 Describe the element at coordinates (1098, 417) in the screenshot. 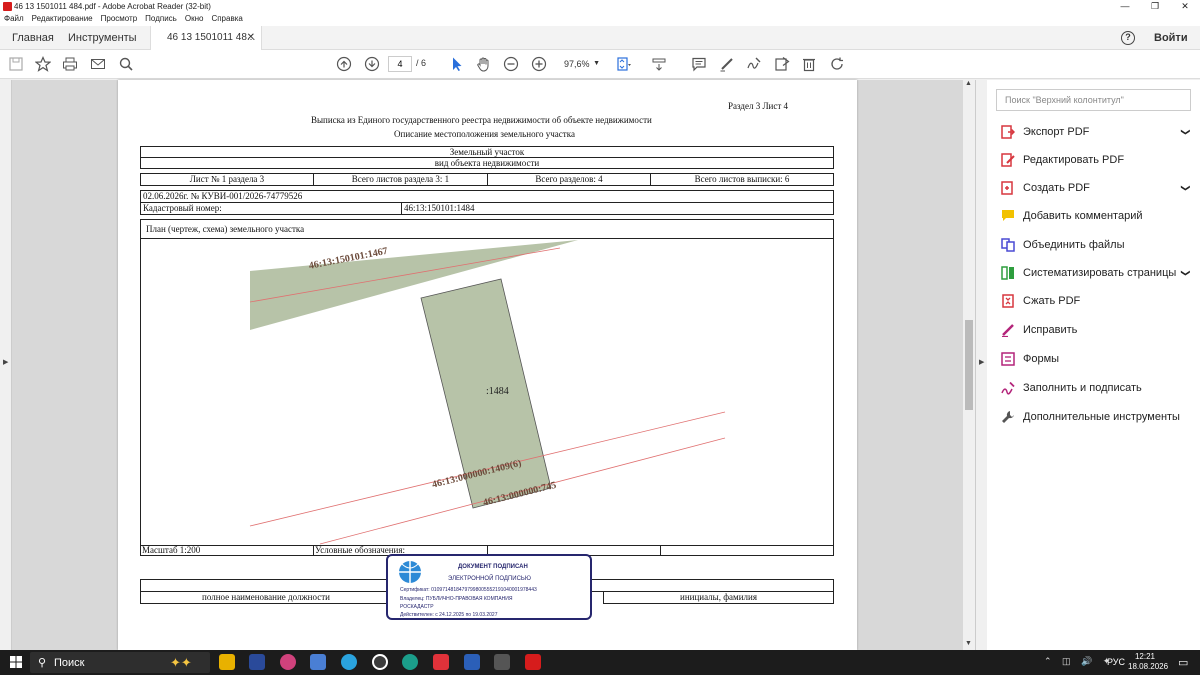

I see `tool-more-tools: Дополнительные инструменты` at that location.